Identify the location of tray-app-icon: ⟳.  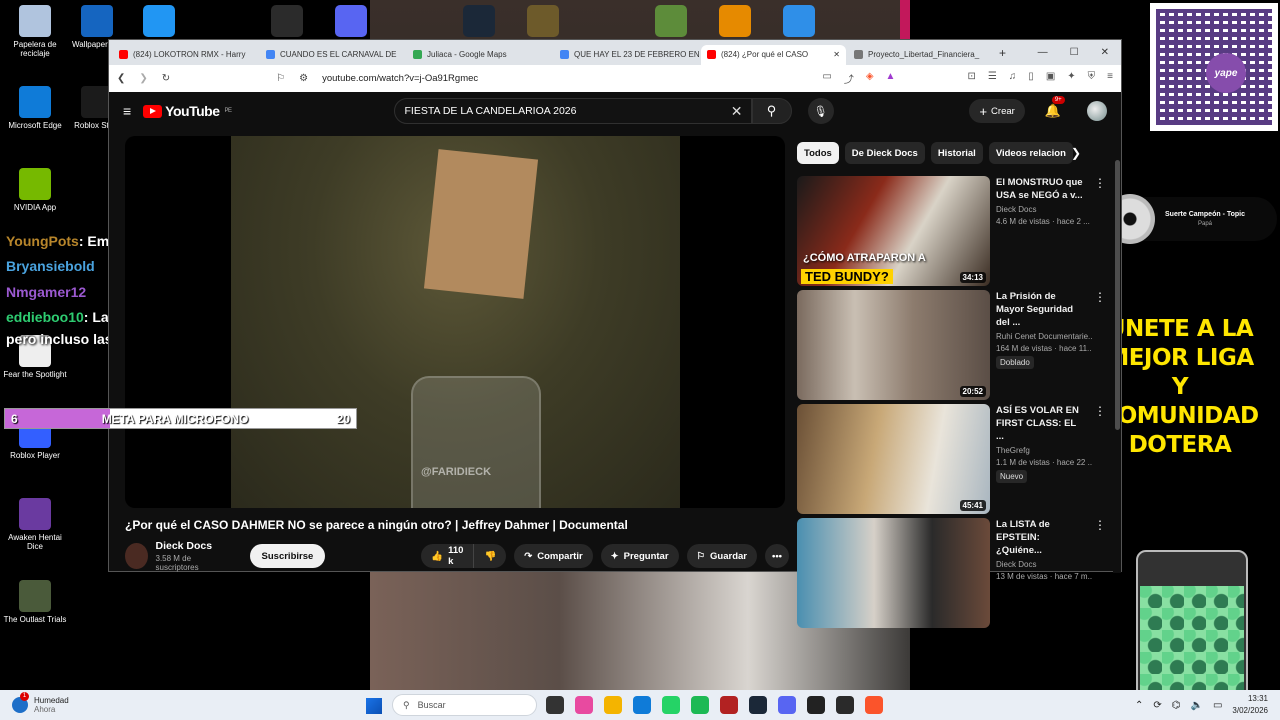
(1157, 705).